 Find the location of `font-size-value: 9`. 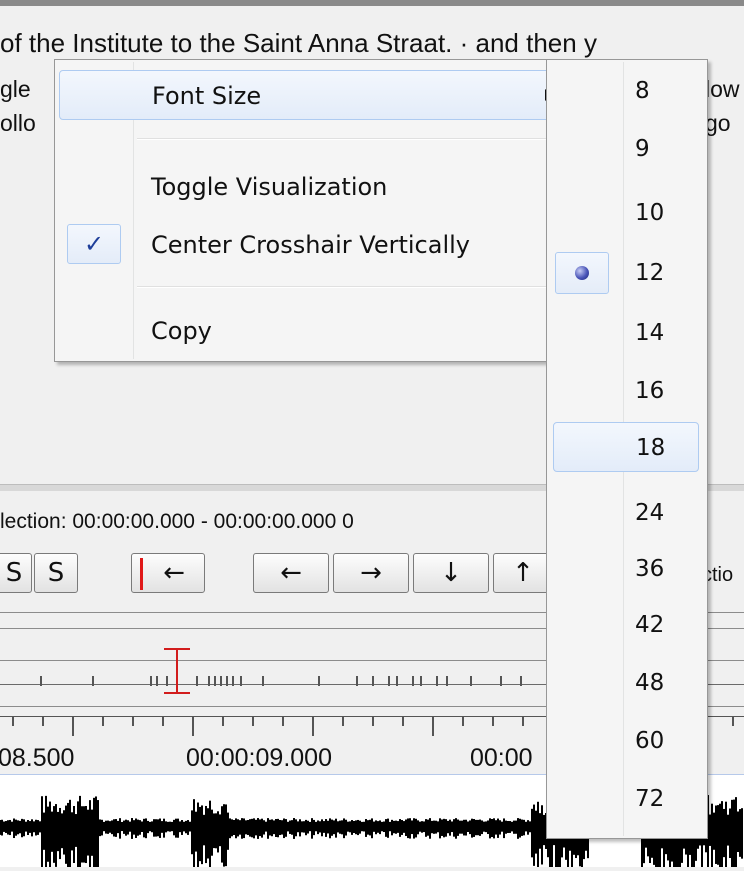

font-size-value: 9 is located at coordinates (642, 149).